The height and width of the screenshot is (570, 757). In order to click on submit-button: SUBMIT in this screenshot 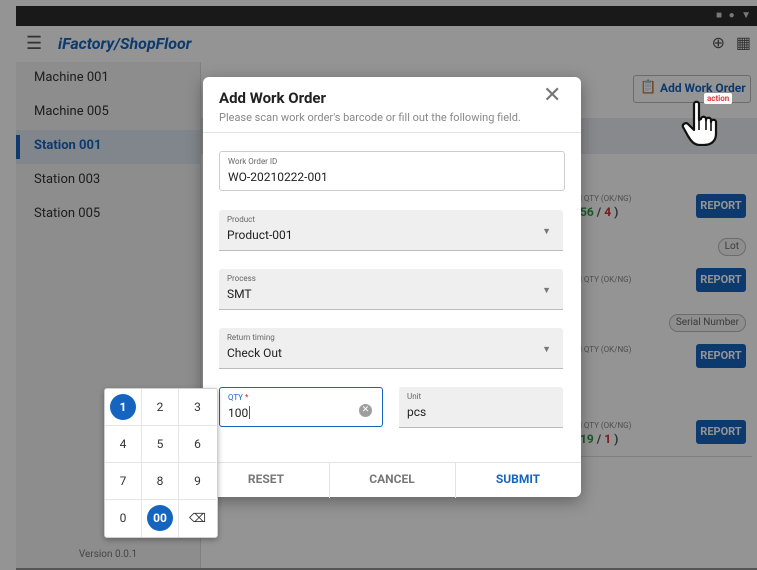, I will do `click(518, 480)`.